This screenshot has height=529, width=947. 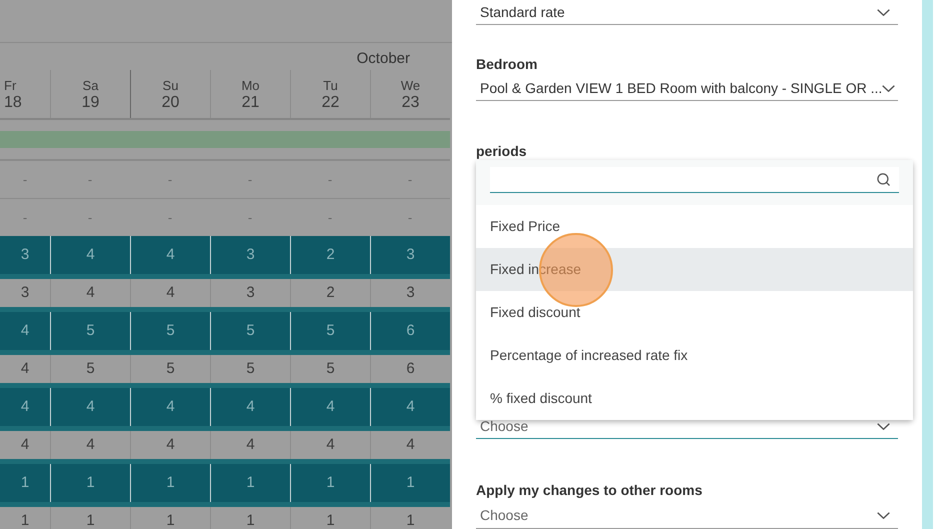 What do you see at coordinates (13, 95) in the screenshot?
I see `day-header: Fr 18` at bounding box center [13, 95].